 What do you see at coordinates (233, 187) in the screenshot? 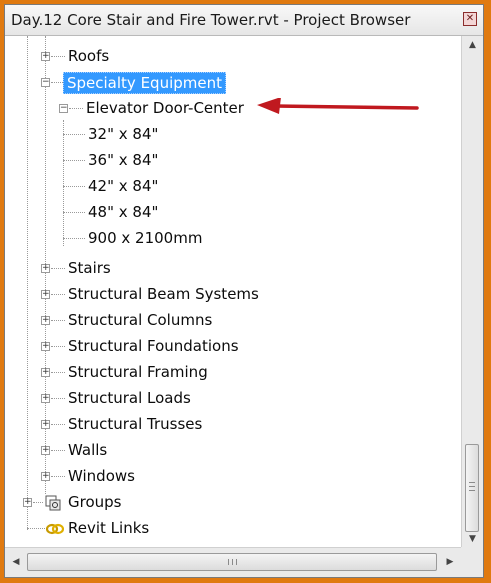
I see `tree-item-type: 42" x 84"` at bounding box center [233, 187].